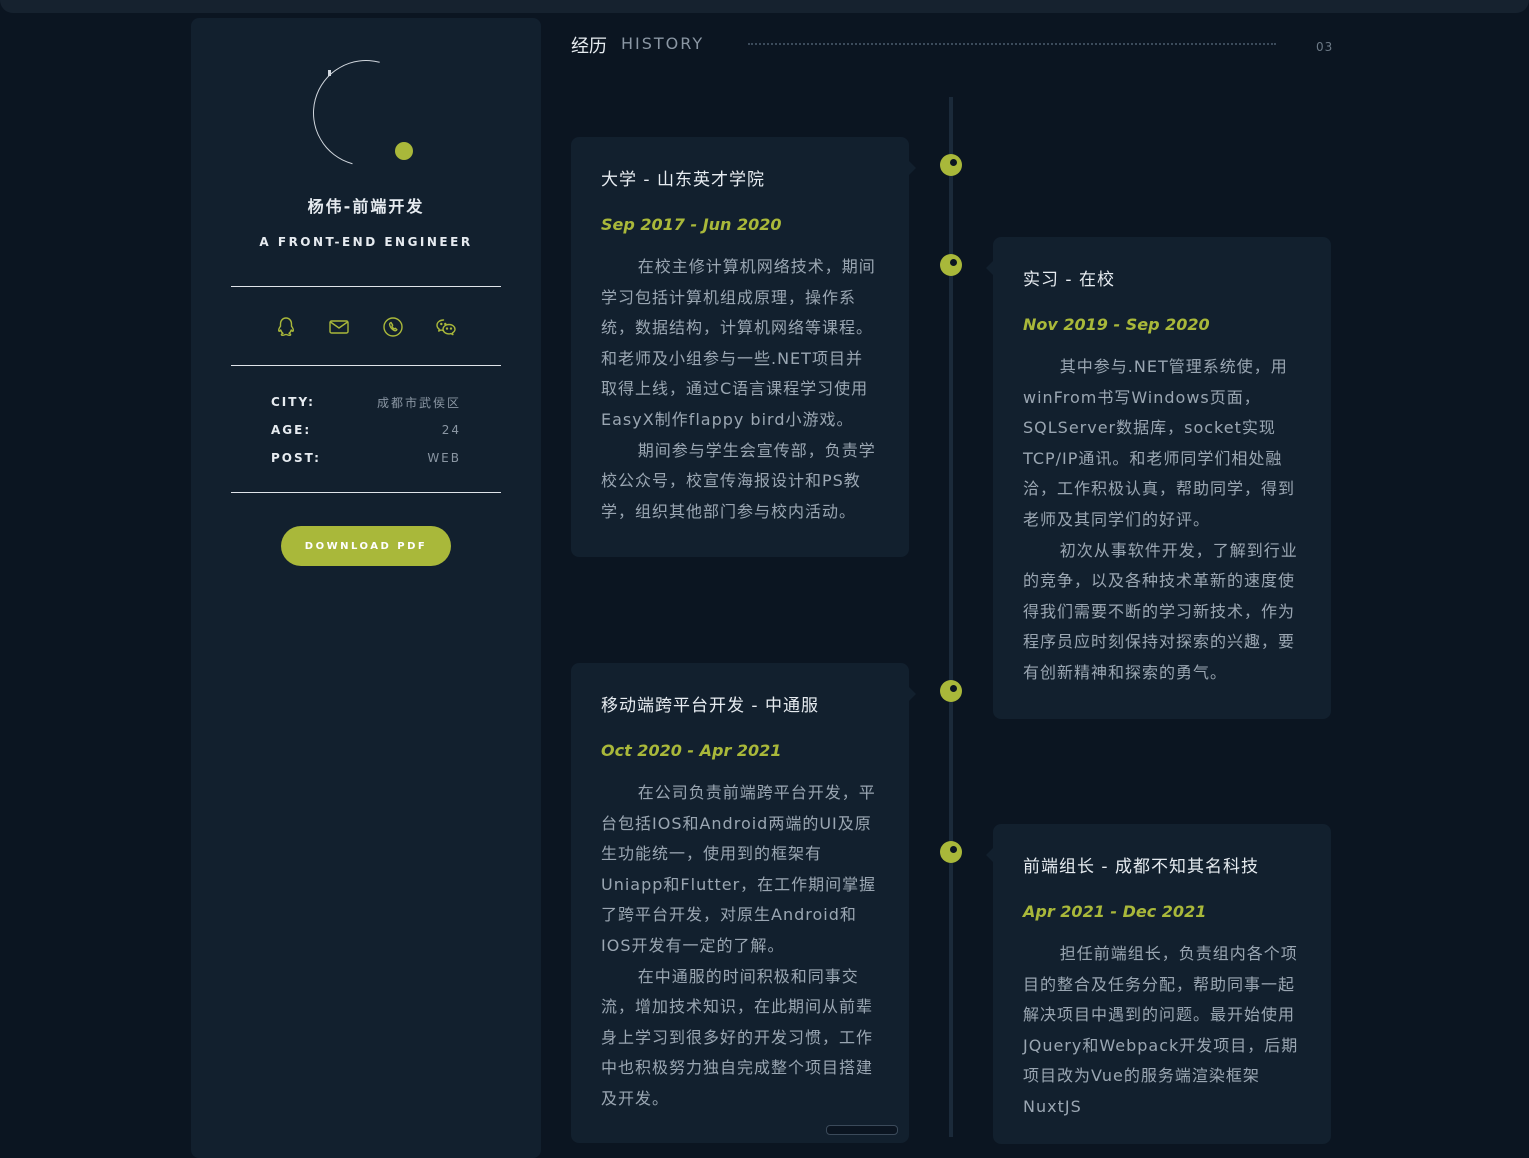 Image resolution: width=1529 pixels, height=1158 pixels. I want to click on info-key: POST:, so click(296, 458).